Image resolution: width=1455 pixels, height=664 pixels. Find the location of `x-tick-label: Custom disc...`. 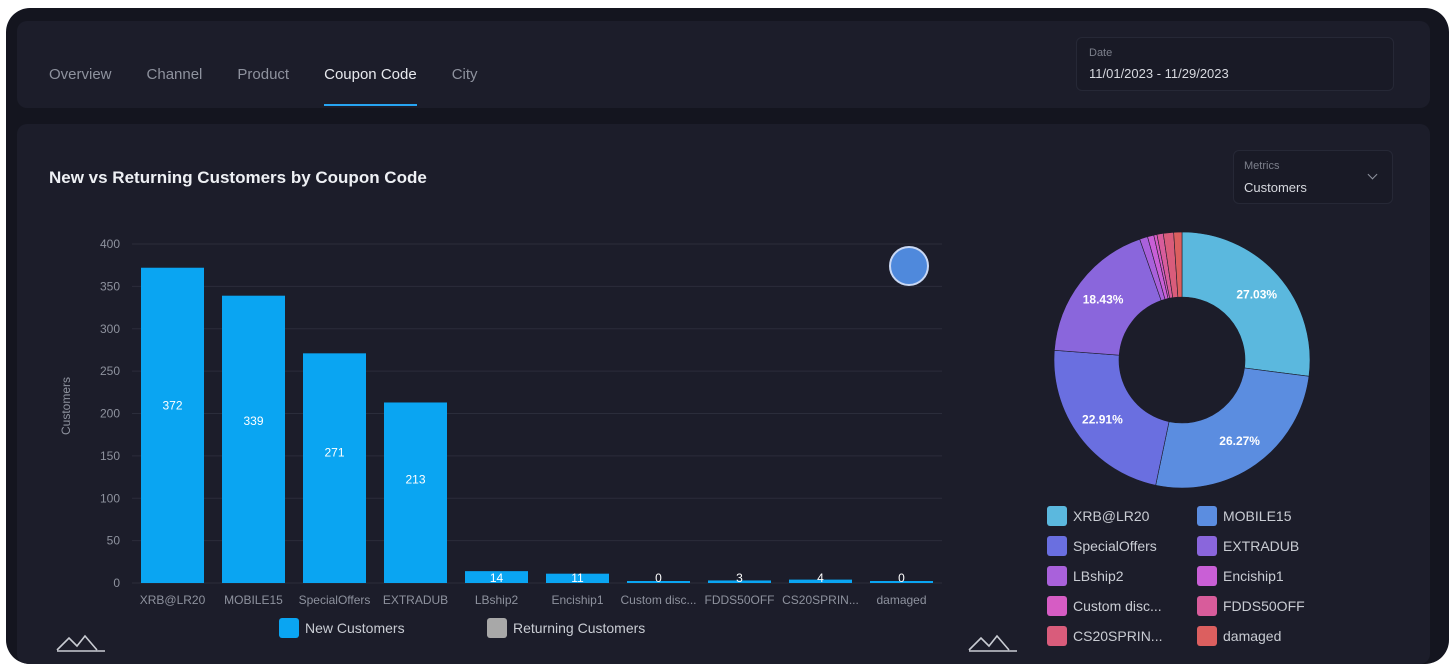

x-tick-label: Custom disc... is located at coordinates (658, 600).